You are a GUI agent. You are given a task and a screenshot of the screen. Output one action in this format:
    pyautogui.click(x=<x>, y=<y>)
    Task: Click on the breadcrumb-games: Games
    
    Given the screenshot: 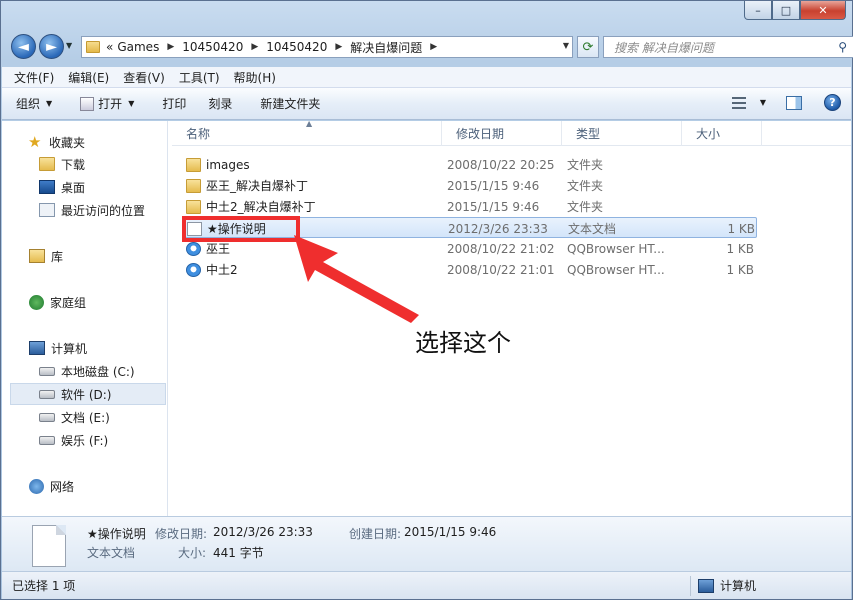 What is the action you would take?
    pyautogui.click(x=138, y=47)
    